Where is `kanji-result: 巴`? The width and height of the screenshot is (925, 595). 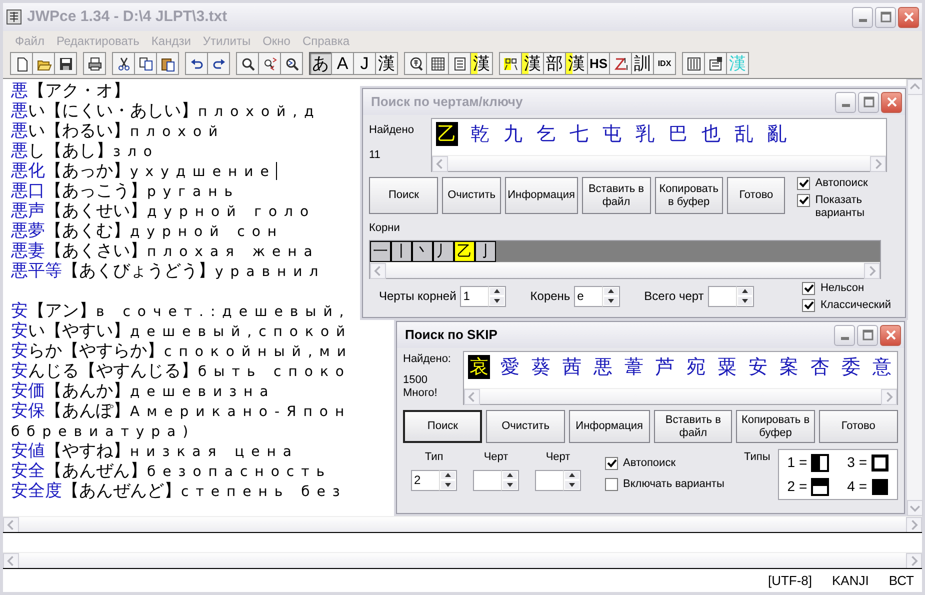 kanji-result: 巴 is located at coordinates (678, 134).